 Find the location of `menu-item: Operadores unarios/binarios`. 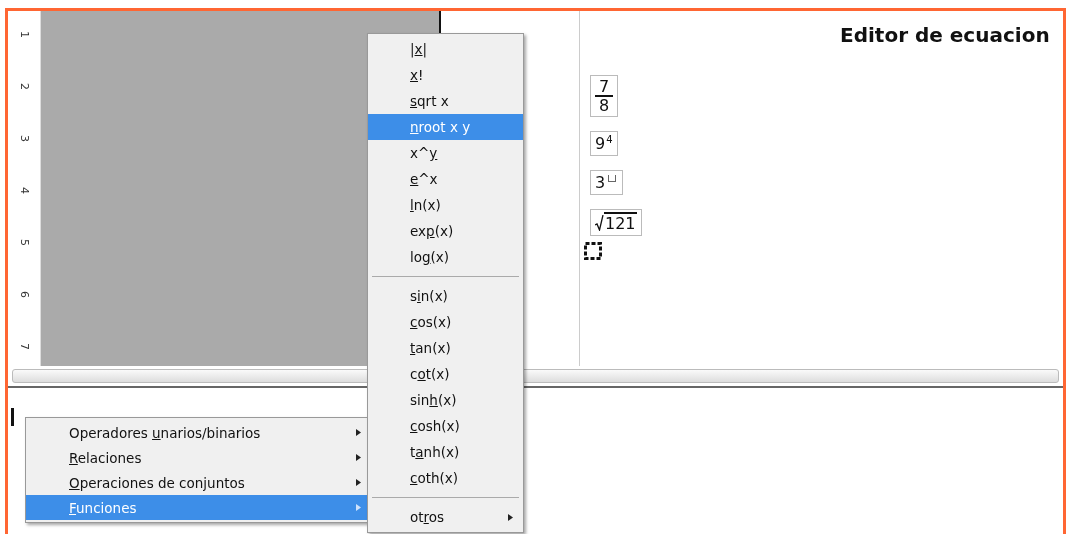

menu-item: Operadores unarios/binarios is located at coordinates (198, 432).